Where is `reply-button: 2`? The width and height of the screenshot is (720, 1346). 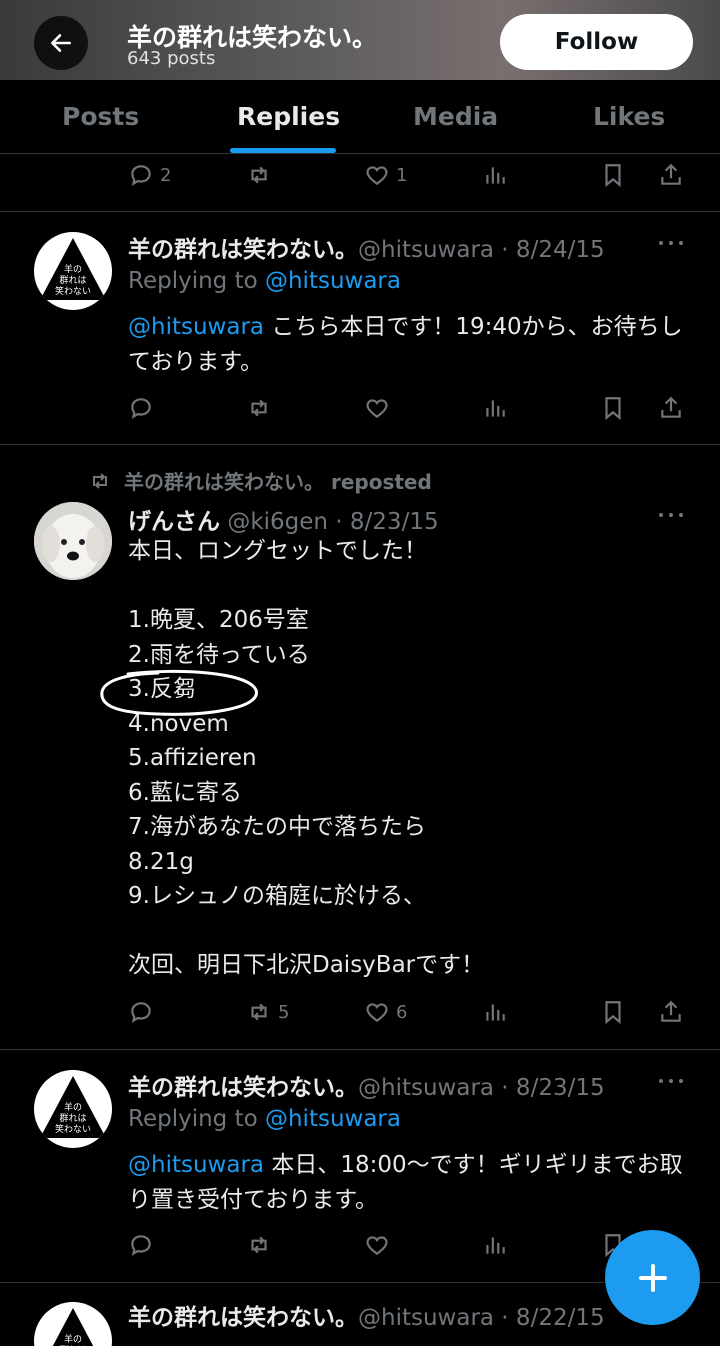
reply-button: 2 is located at coordinates (149, 175).